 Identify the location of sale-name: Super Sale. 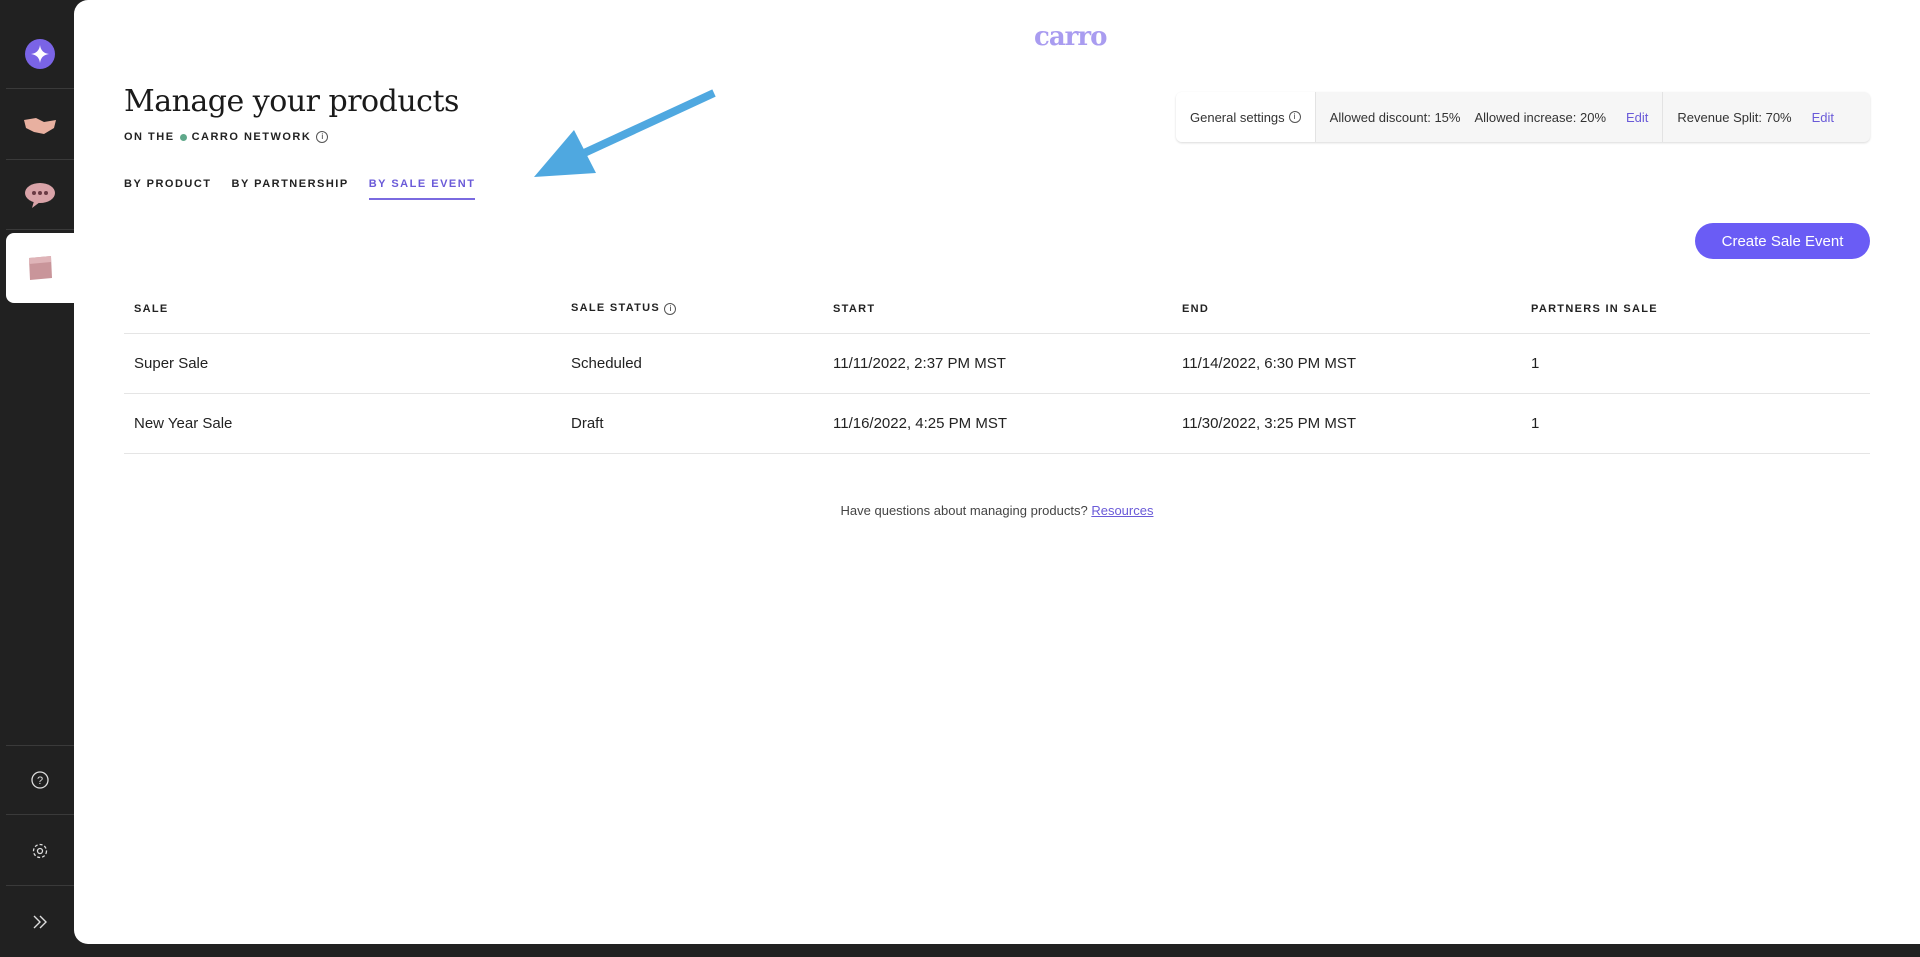
(342, 363).